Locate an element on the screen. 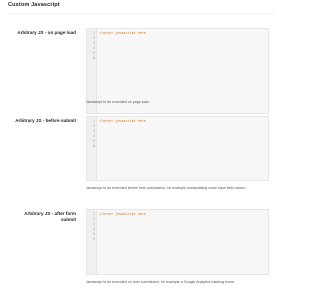 The image size is (320, 300). field-help-page-load: Javascript to be executed on page load. is located at coordinates (118, 102).